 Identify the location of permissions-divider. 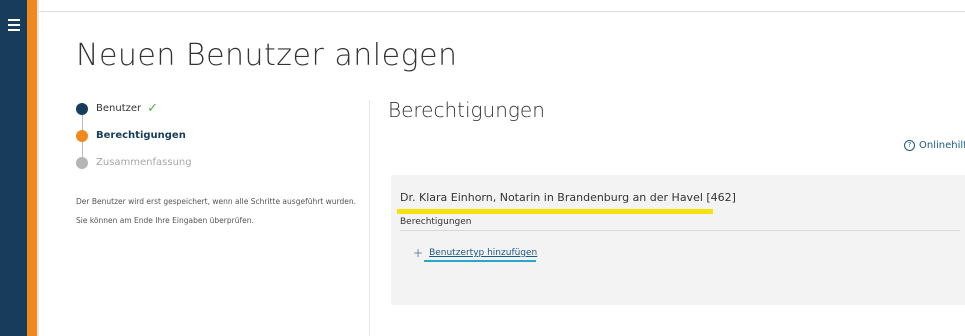
(680, 230).